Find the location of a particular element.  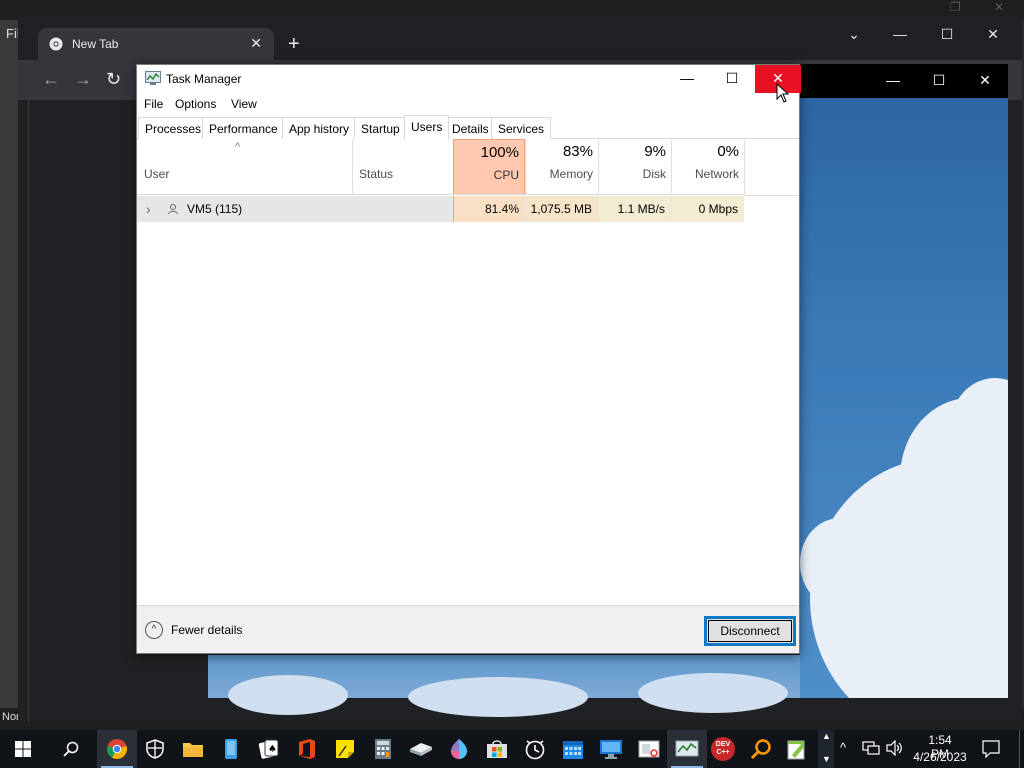

wallpaper-cloud is located at coordinates (713, 693).